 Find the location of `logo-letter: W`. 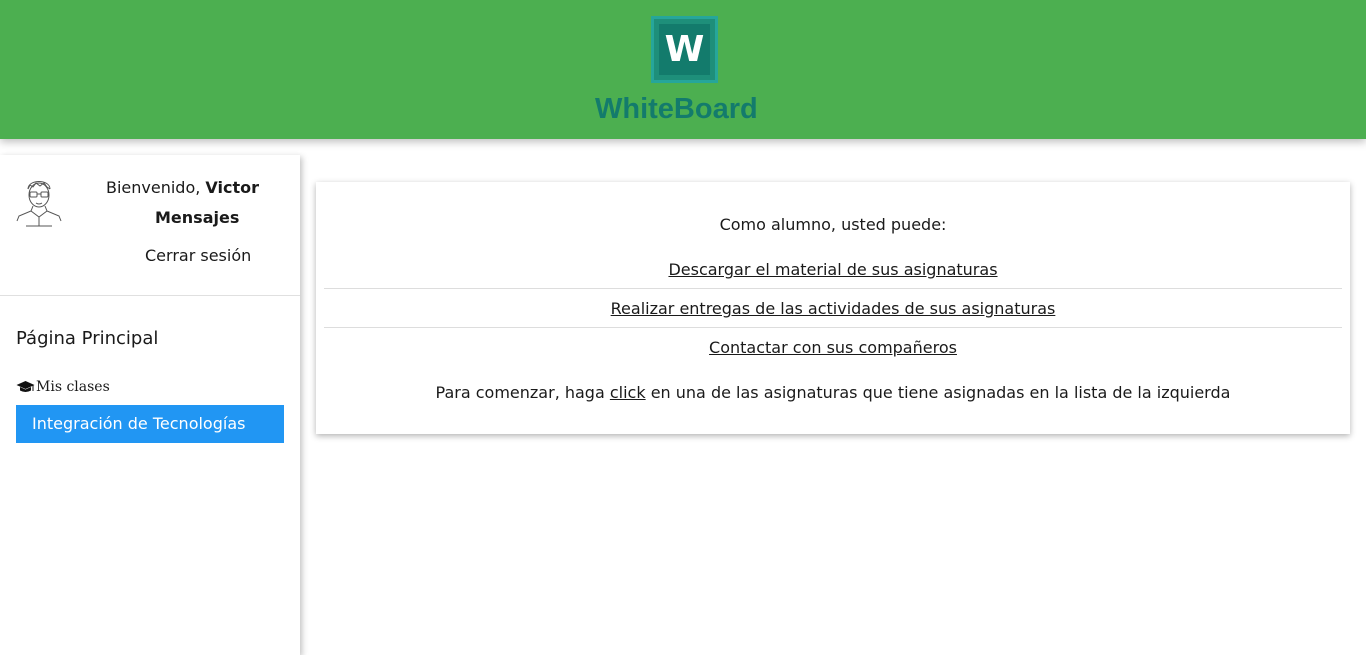

logo-letter: W is located at coordinates (684, 49).